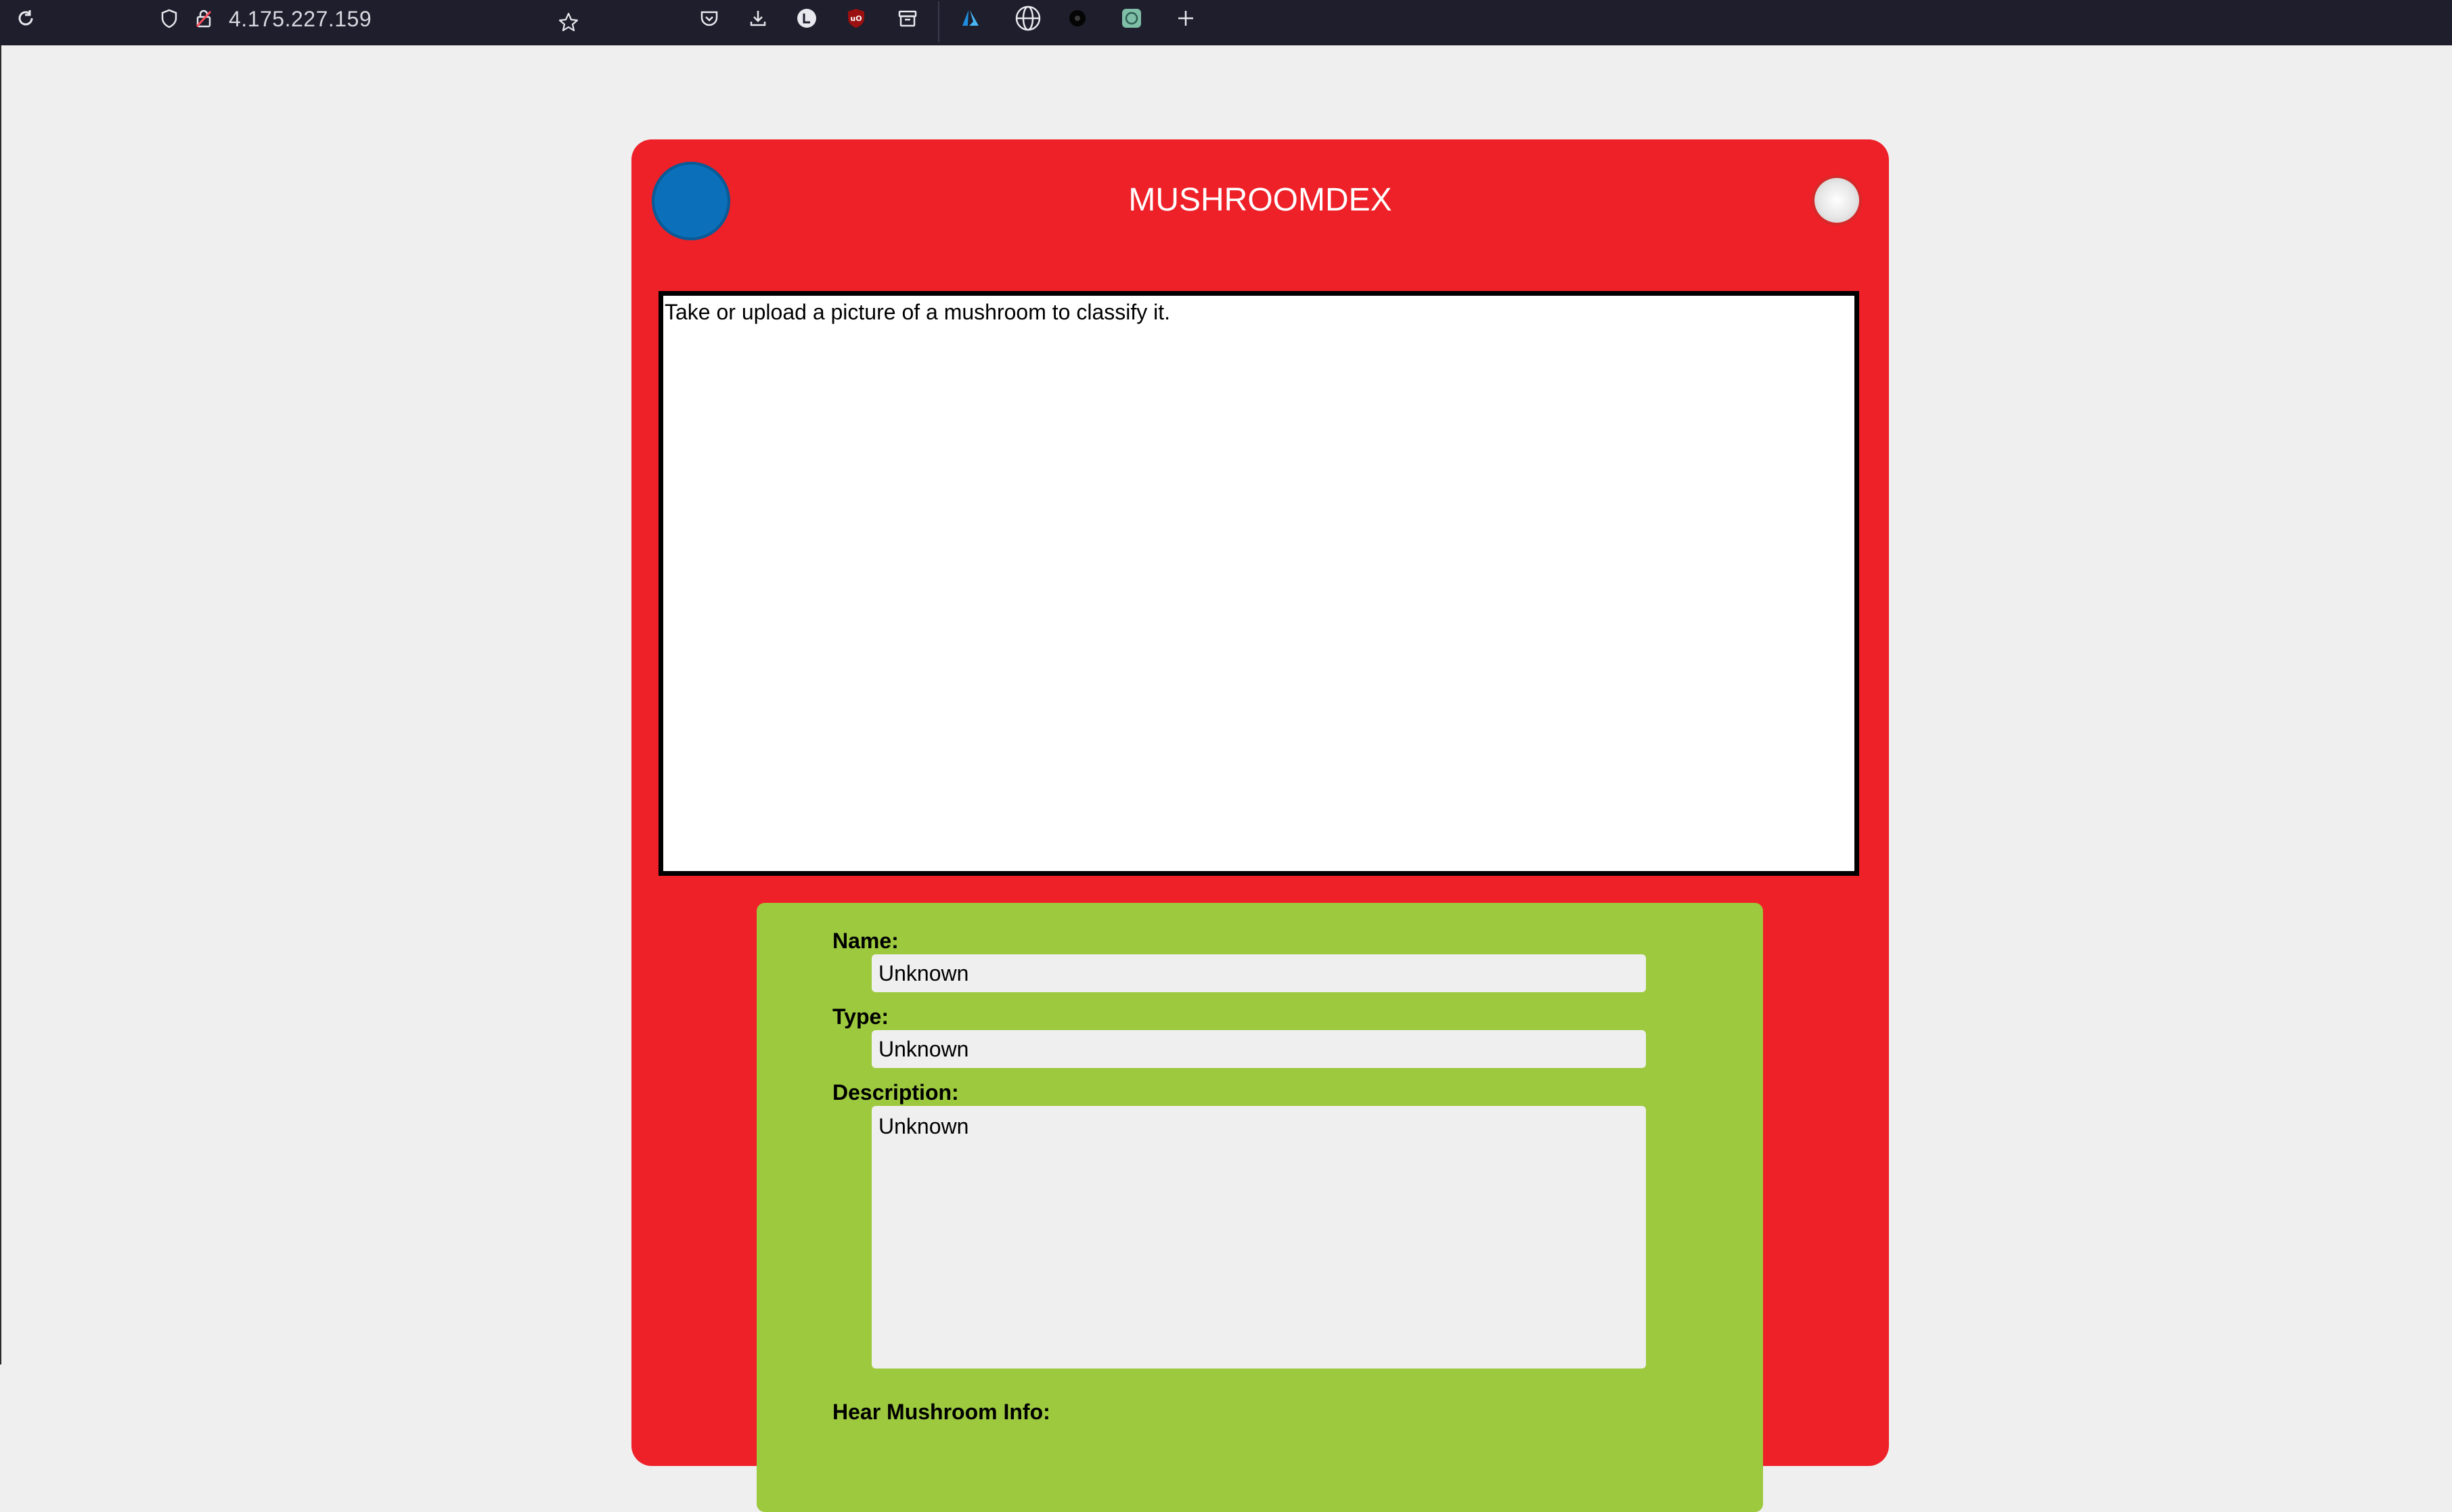  Describe the element at coordinates (938, 21) in the screenshot. I see `toolbar-separator` at that location.